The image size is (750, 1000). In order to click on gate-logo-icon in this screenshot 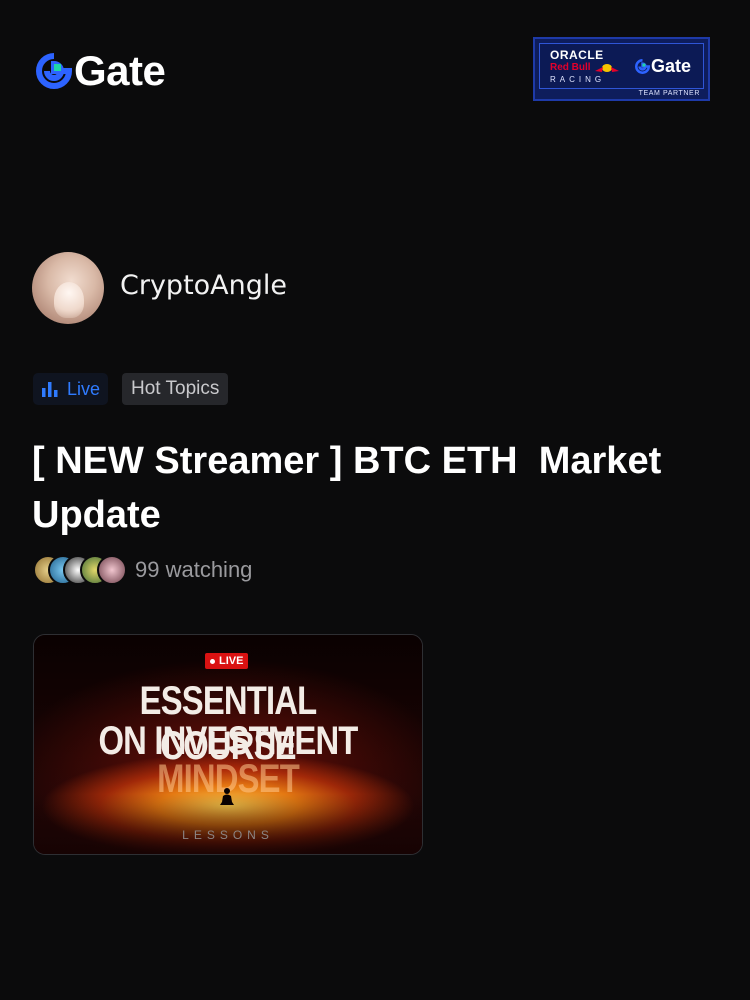, I will do `click(54, 71)`.